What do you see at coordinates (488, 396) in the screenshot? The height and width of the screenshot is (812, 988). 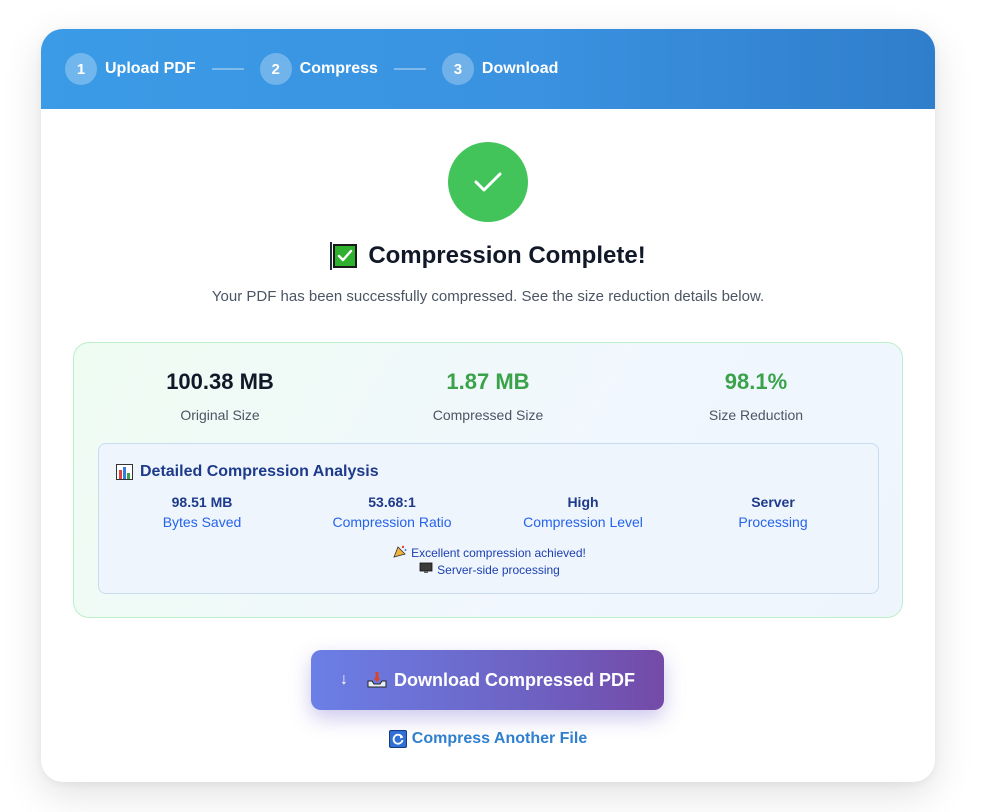 I see `stat-compressed-size: 1.87 MB Compressed Size` at bounding box center [488, 396].